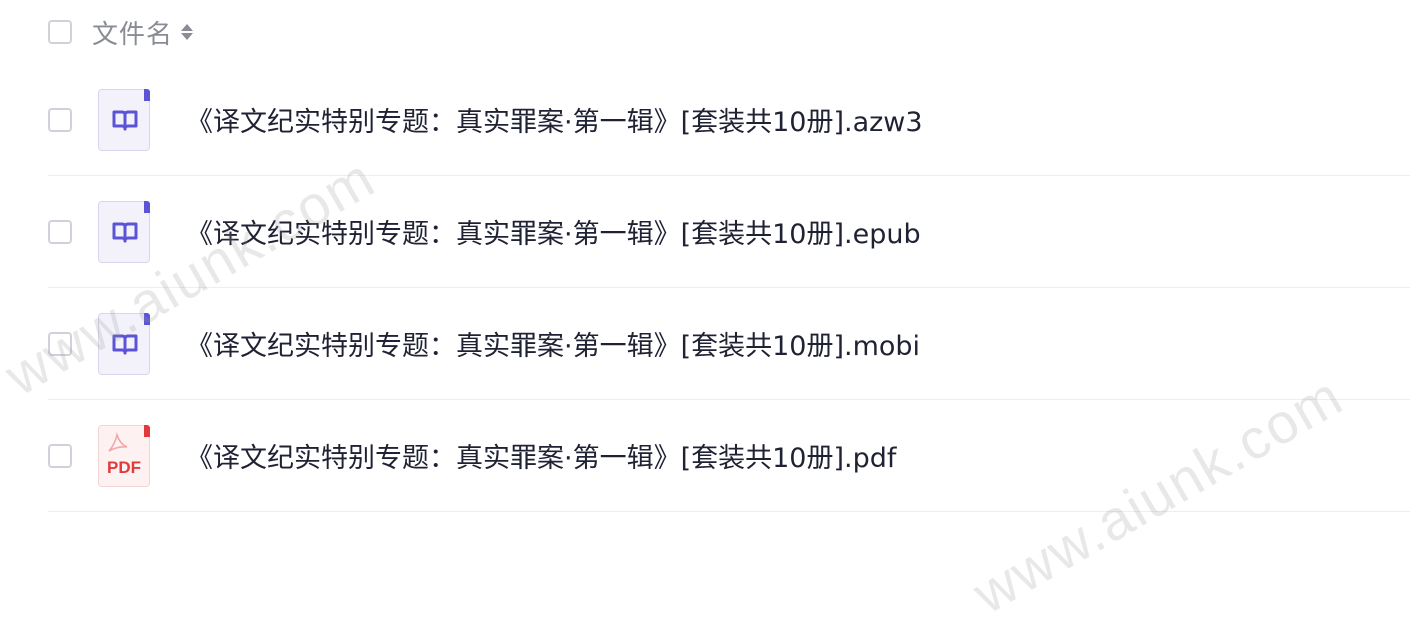 This screenshot has width=1410, height=626. What do you see at coordinates (729, 32) in the screenshot?
I see `file-list-header: 文件名` at bounding box center [729, 32].